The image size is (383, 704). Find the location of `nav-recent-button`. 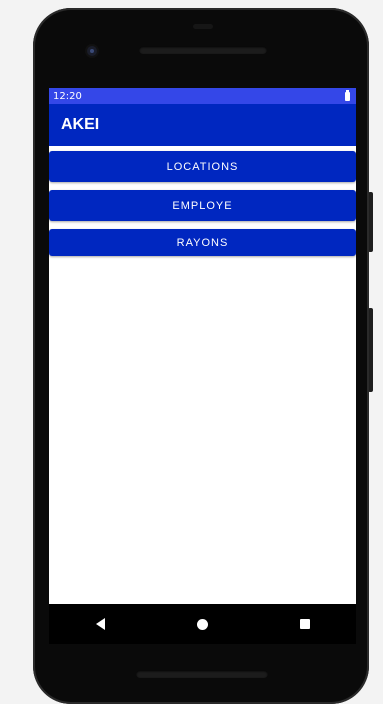

nav-recent-button is located at coordinates (305, 624).